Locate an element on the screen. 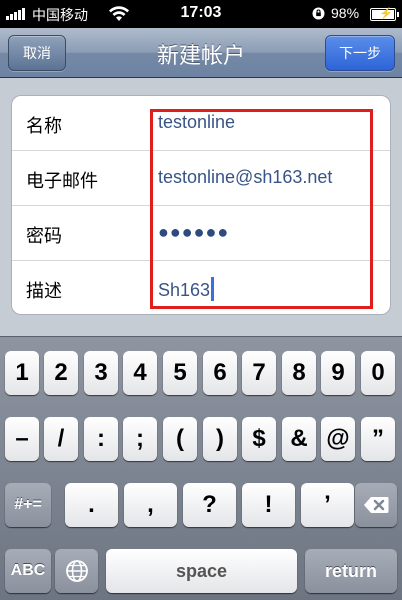 This screenshot has height=600, width=402. orientation-lock-icon is located at coordinates (318, 13).